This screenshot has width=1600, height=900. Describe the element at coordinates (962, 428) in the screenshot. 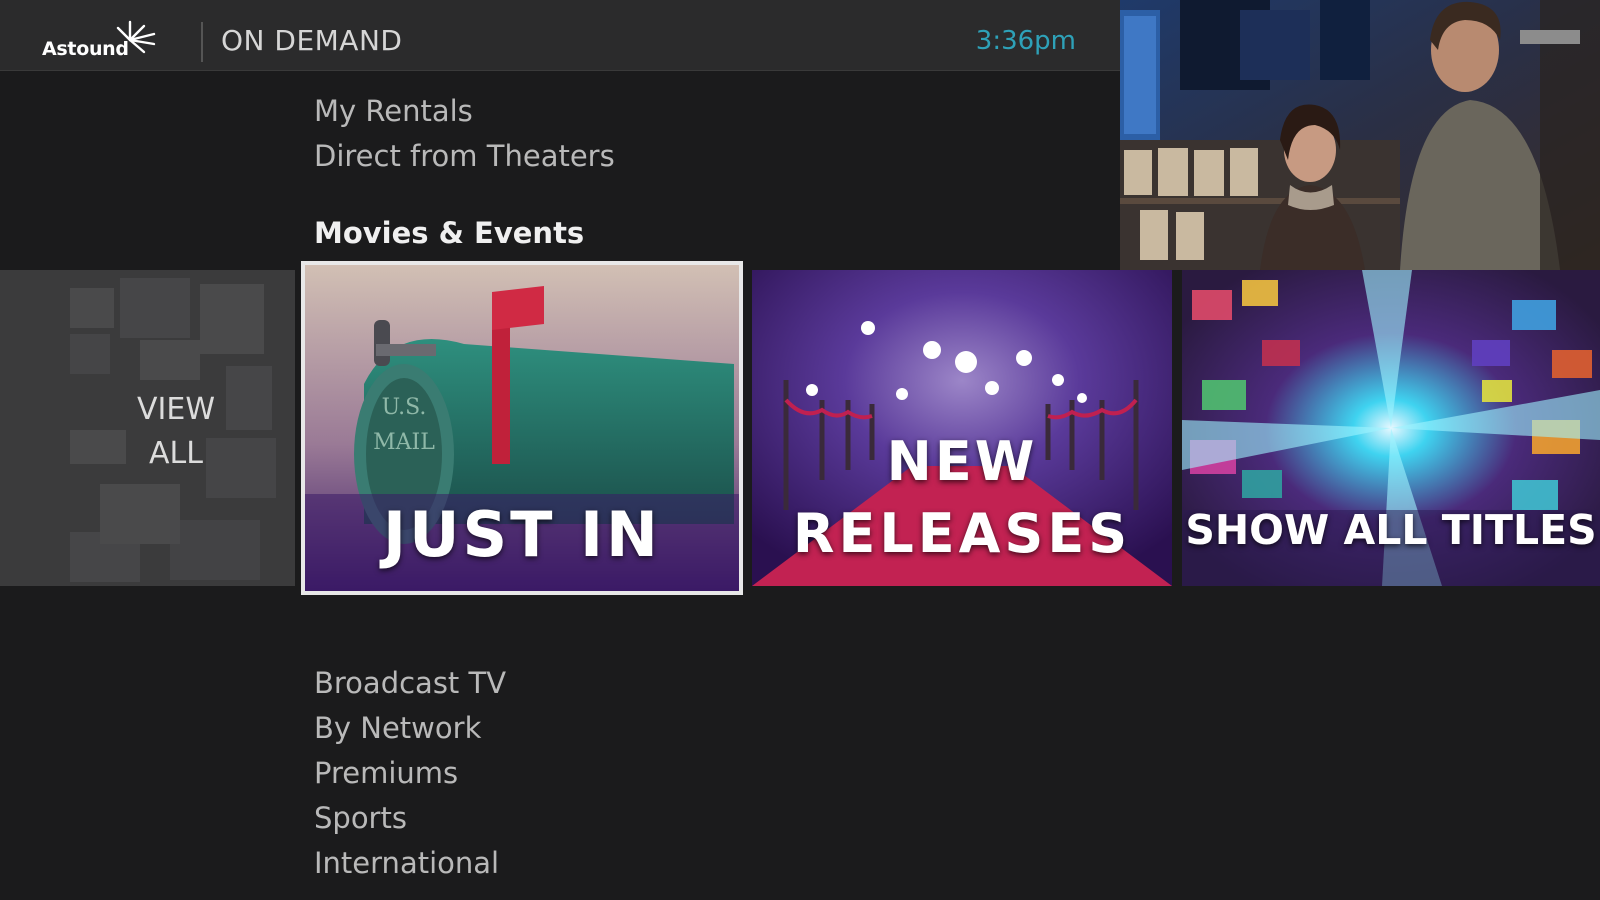

I see `tile-new-releases: NEW RELEASES` at that location.